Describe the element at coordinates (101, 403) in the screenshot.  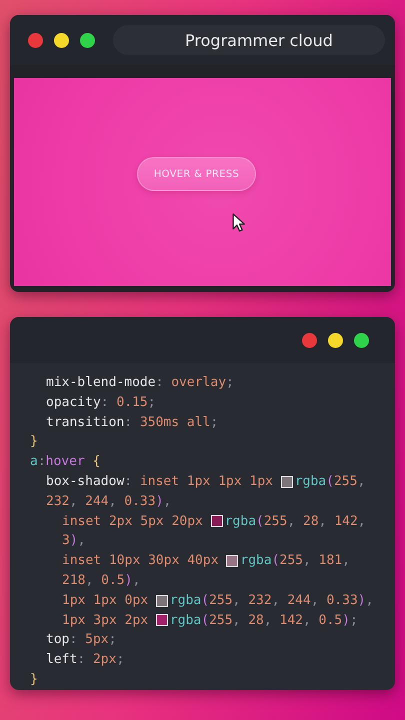
I see `code-text: opacity: 0.15;` at that location.